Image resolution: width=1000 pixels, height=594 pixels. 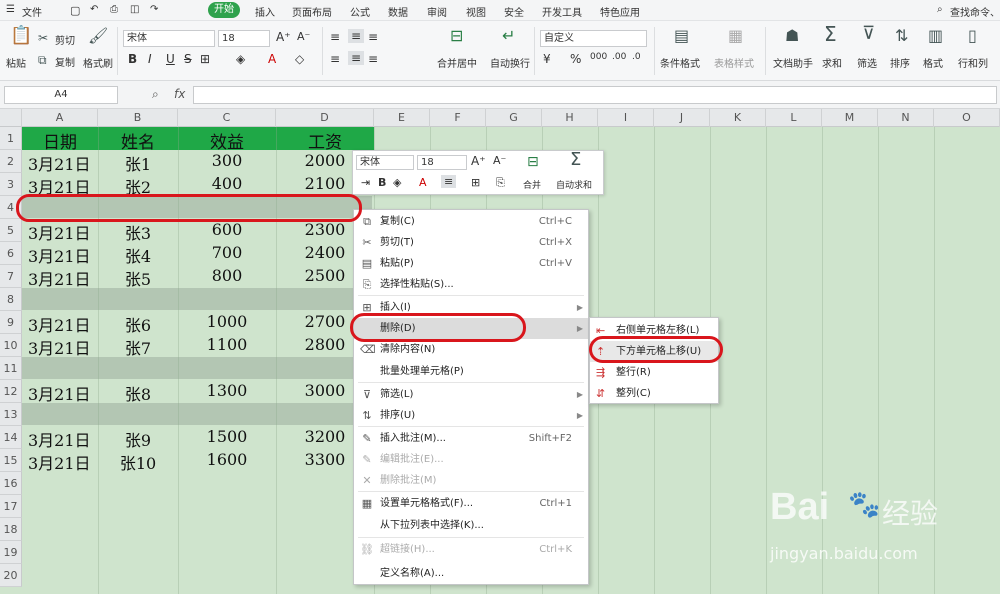 I want to click on tab-home: 开始, so click(x=224, y=10).